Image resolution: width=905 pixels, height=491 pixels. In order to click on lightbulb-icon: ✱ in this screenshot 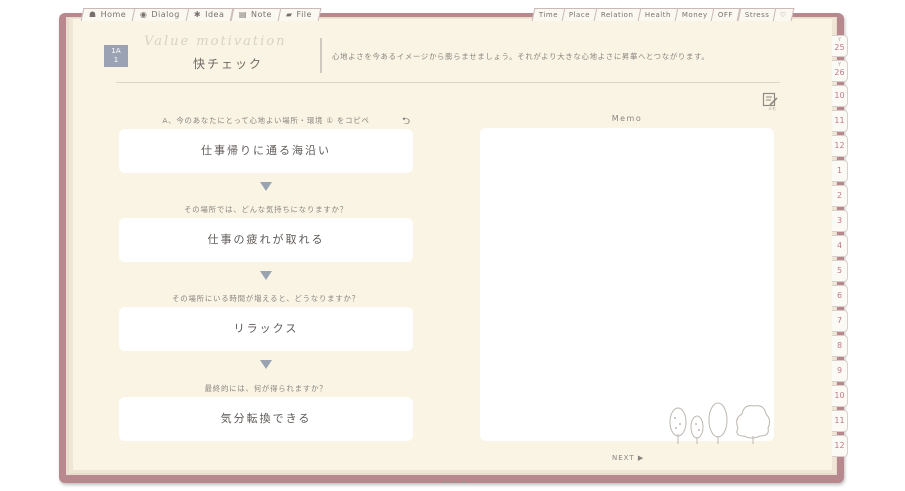, I will do `click(198, 14)`.